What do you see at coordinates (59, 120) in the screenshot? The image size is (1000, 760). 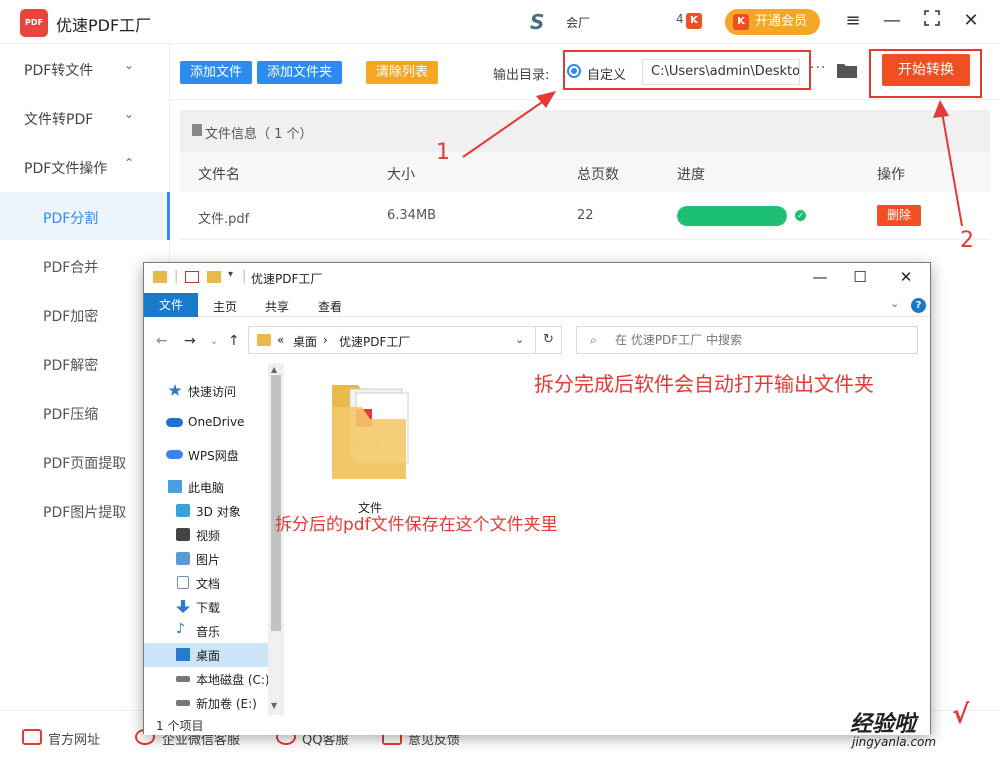 I see `sidebar-group-label: 文件转PDF` at bounding box center [59, 120].